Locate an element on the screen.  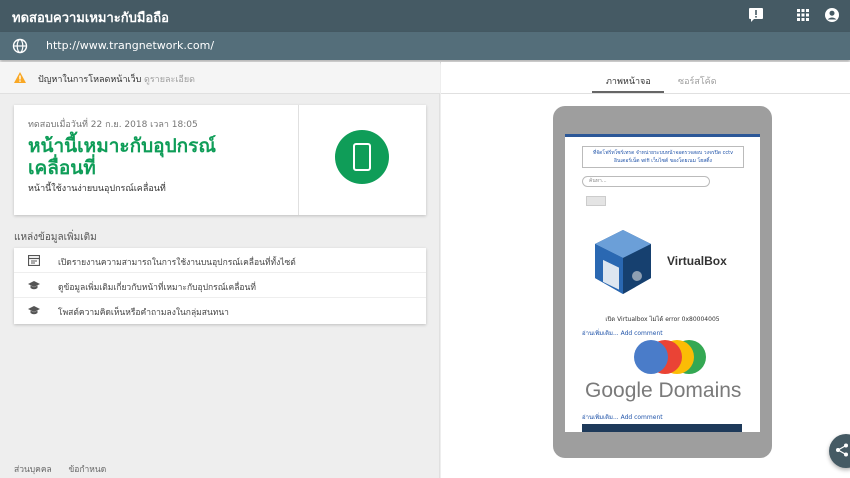
resource-label: โพสต์ความคิดเห็นหรือคำถามลงในกลุ่มสนทนา is located at coordinates (143, 313).